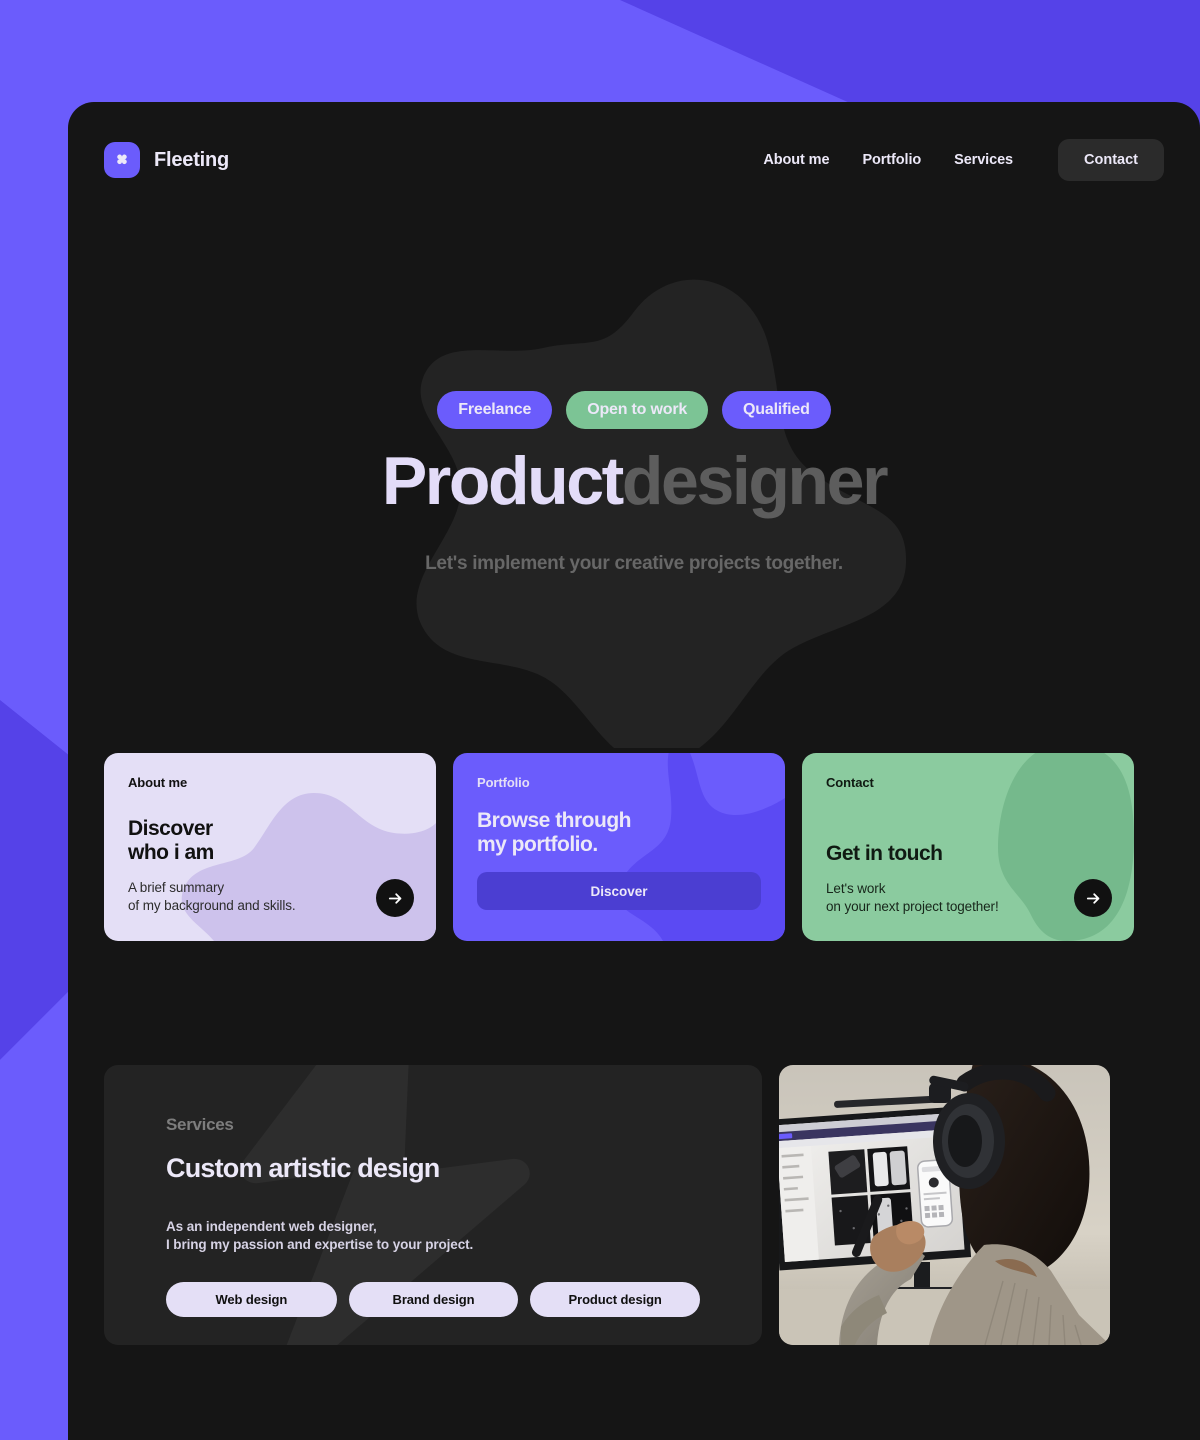 The height and width of the screenshot is (1440, 1200). I want to click on designer-at-desk-photo, so click(944, 1205).